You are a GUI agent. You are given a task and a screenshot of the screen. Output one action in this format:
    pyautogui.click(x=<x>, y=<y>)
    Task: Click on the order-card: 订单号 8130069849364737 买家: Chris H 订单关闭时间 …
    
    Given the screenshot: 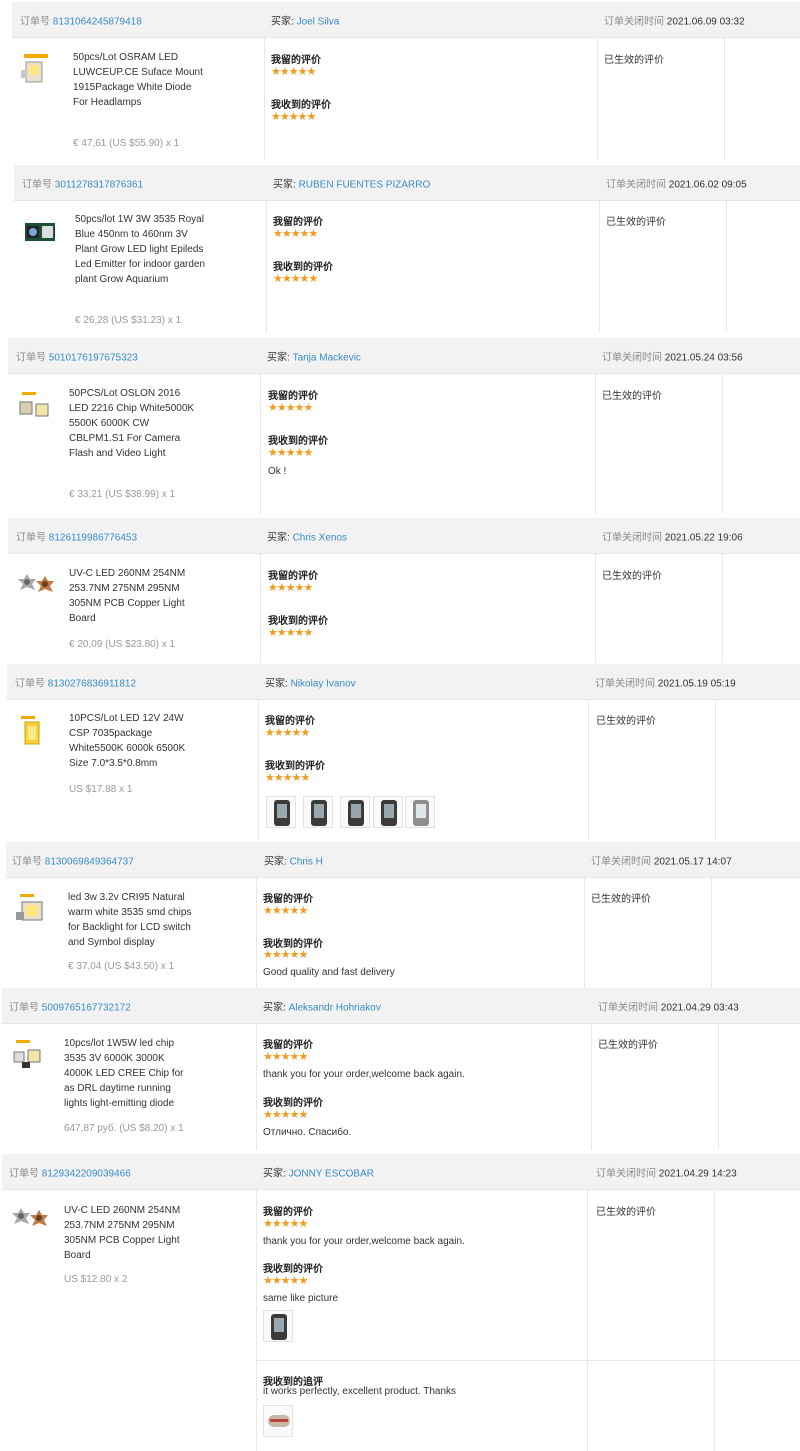 What is the action you would take?
    pyautogui.click(x=403, y=915)
    